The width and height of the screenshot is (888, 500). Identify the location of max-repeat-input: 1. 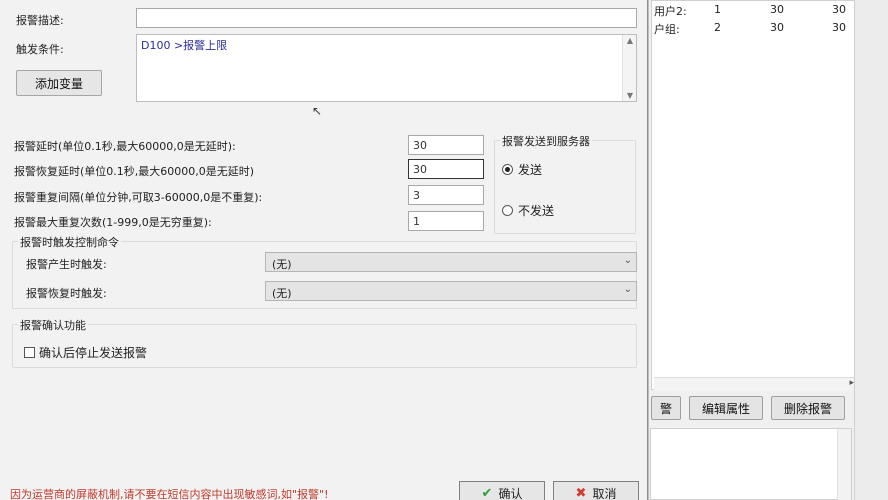
(446, 221).